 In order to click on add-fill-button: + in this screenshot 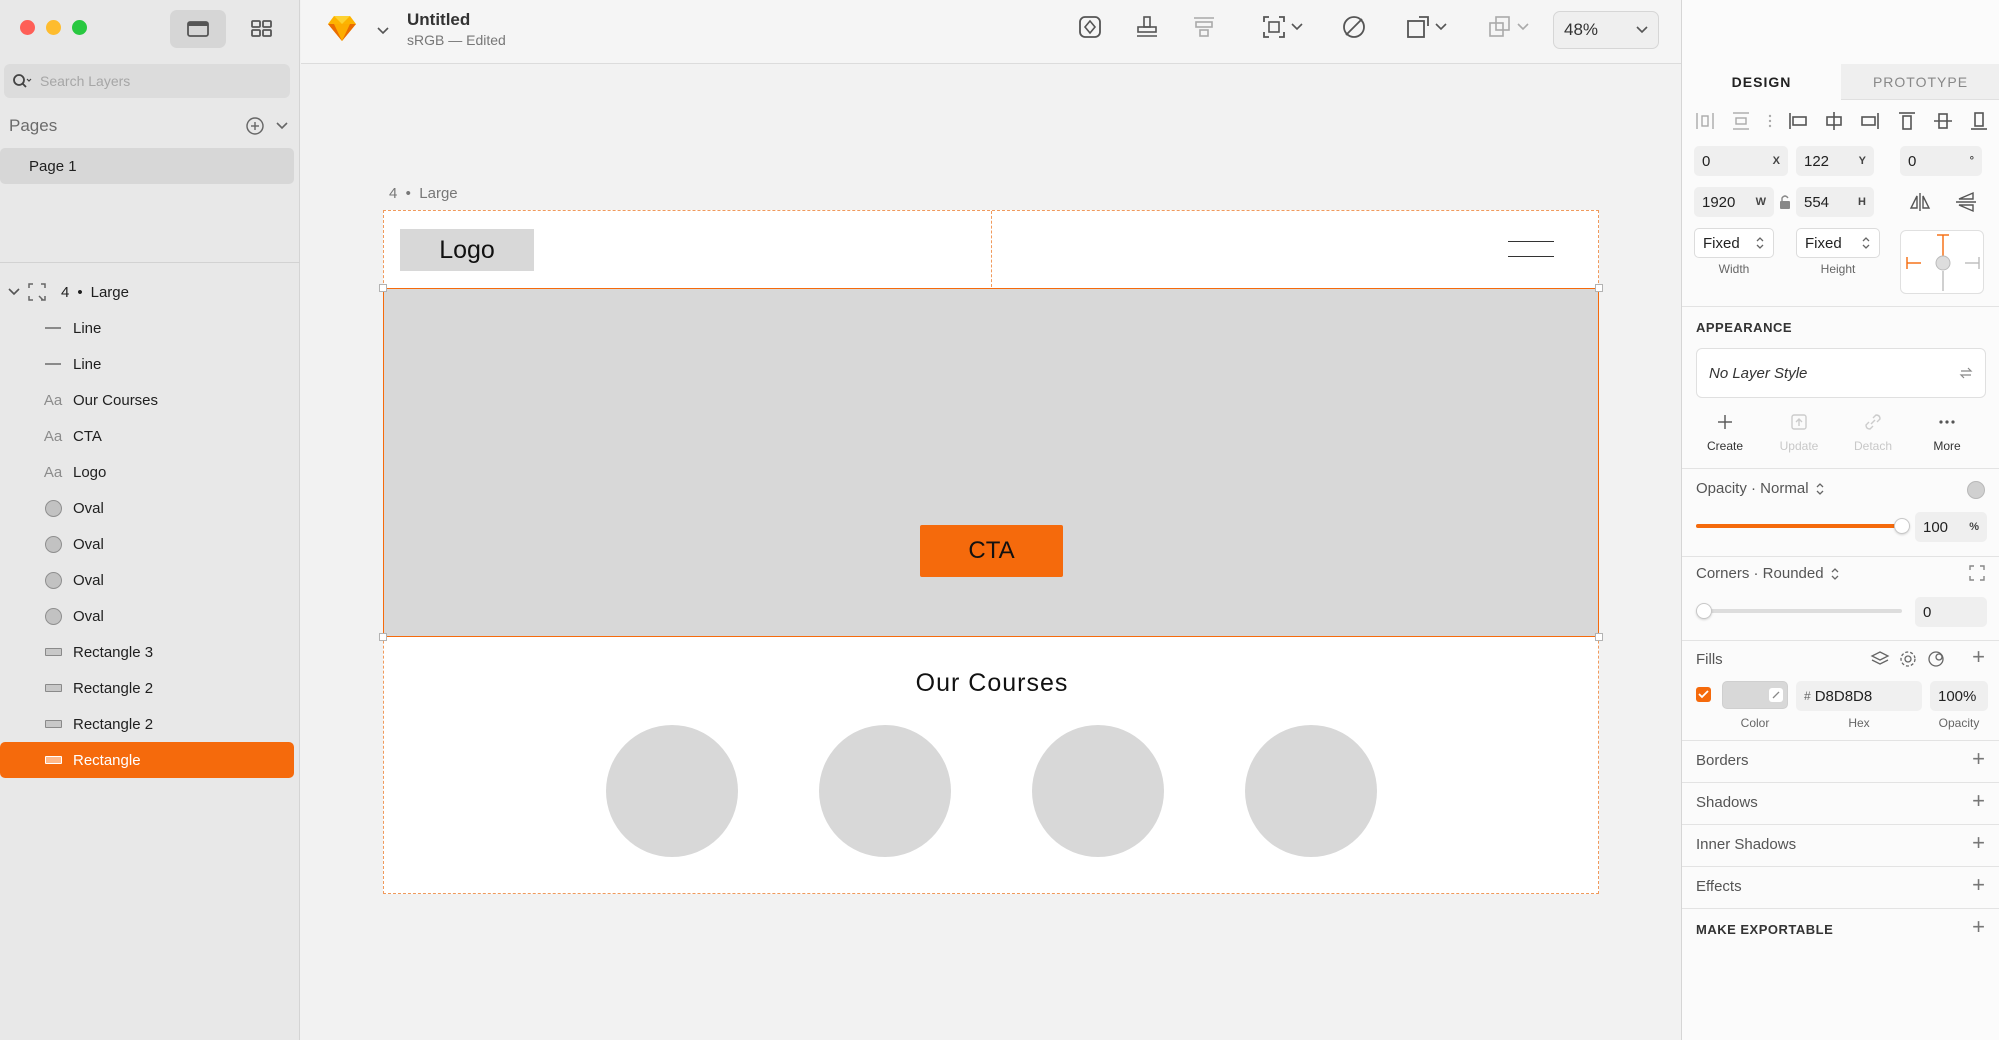, I will do `click(1978, 657)`.